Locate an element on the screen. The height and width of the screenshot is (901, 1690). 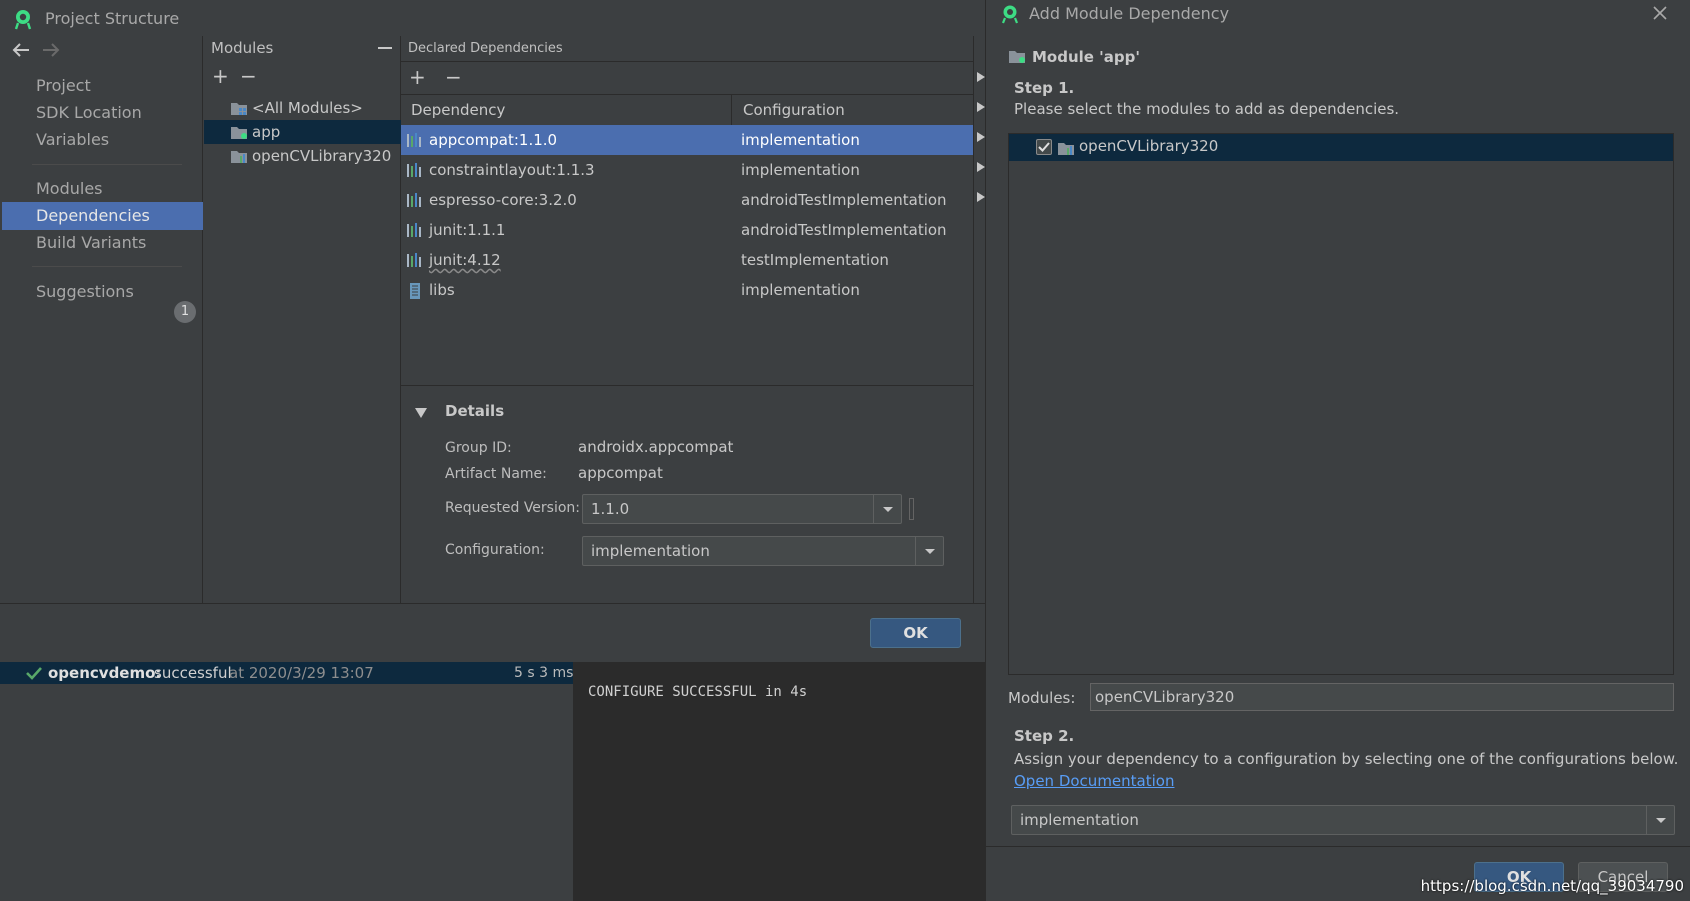
modules-header: Modules is located at coordinates (242, 48).